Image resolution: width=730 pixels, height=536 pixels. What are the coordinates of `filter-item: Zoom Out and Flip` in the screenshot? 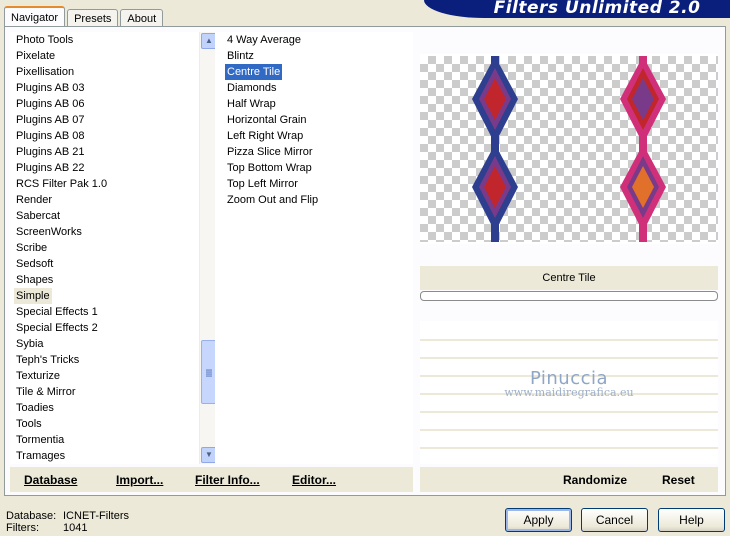 It's located at (272, 200).